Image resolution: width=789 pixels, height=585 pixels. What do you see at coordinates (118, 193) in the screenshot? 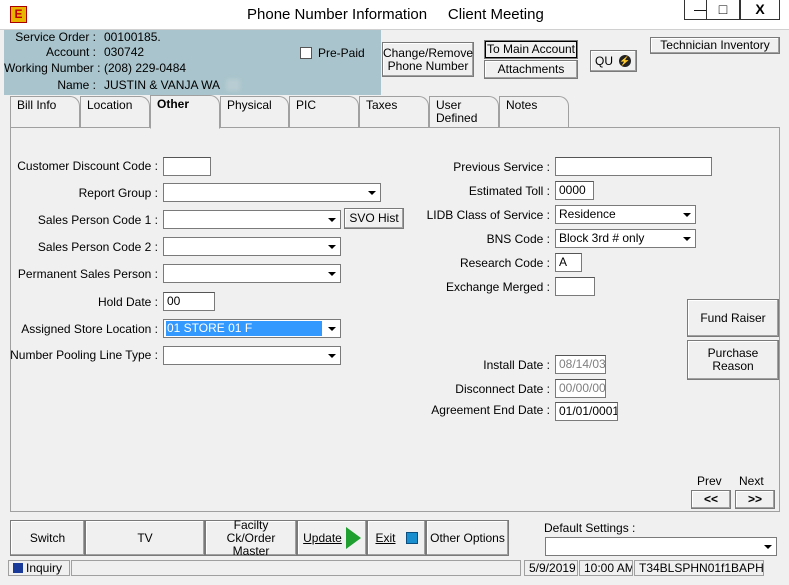
I see `report-group-label: Report Group :` at bounding box center [118, 193].